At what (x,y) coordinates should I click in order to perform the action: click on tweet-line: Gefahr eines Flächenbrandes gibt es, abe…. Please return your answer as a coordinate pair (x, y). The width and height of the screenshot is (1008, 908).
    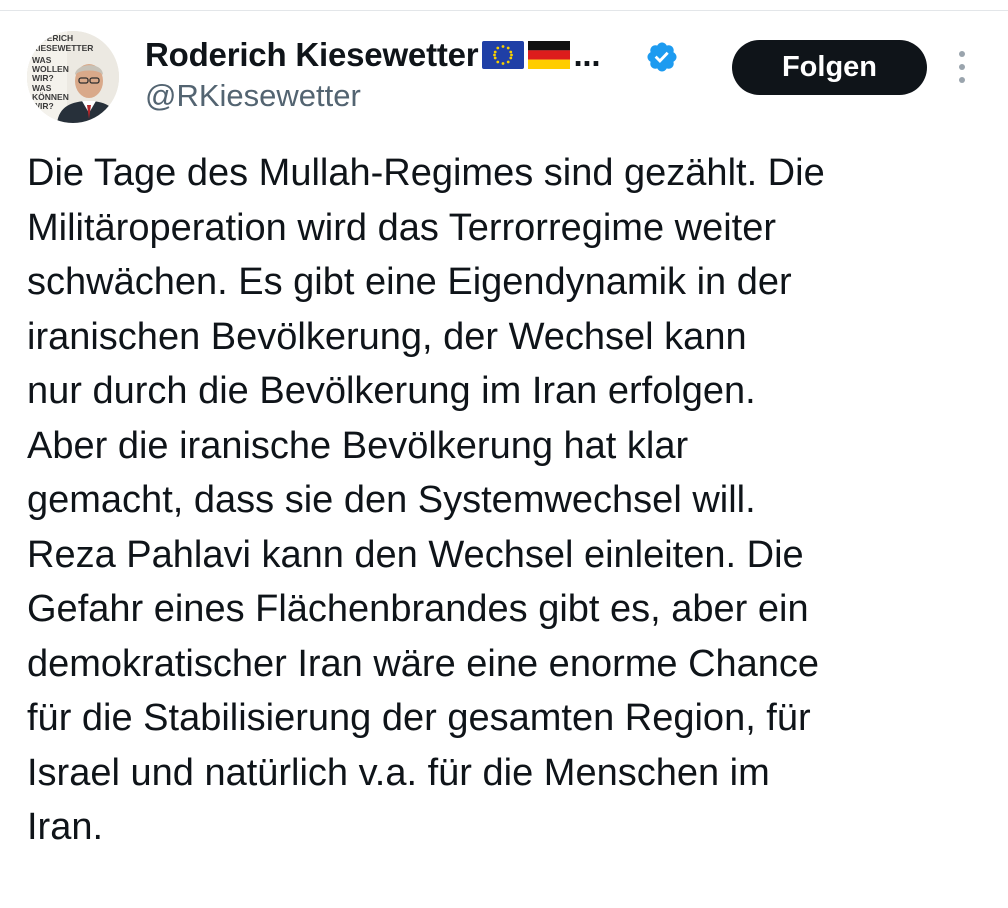
    Looking at the image, I should click on (418, 609).